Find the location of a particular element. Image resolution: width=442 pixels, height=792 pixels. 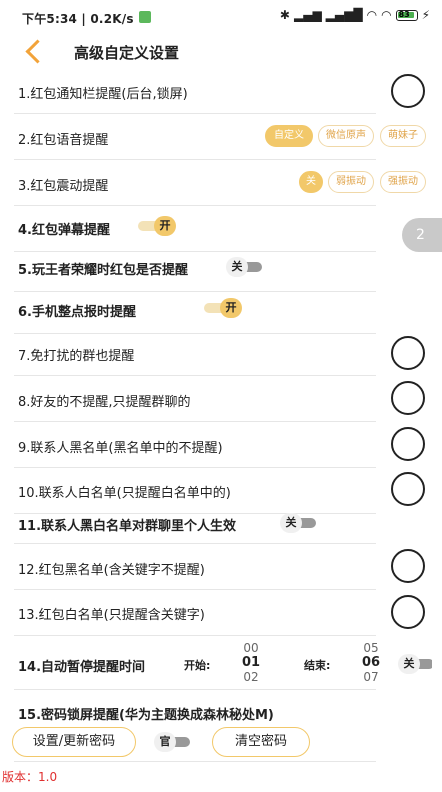

voice-option-wechat: 微信原声 is located at coordinates (346, 136).